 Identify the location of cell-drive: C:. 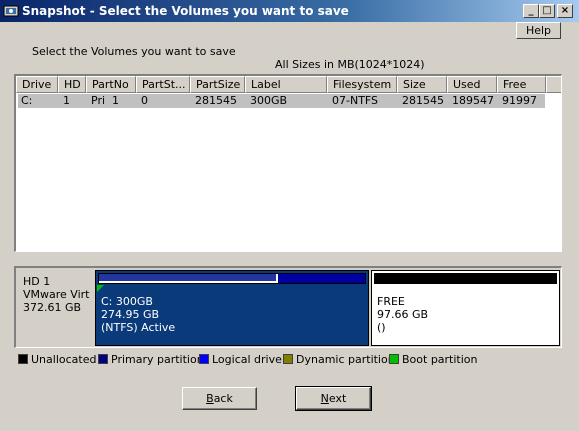
(27, 100).